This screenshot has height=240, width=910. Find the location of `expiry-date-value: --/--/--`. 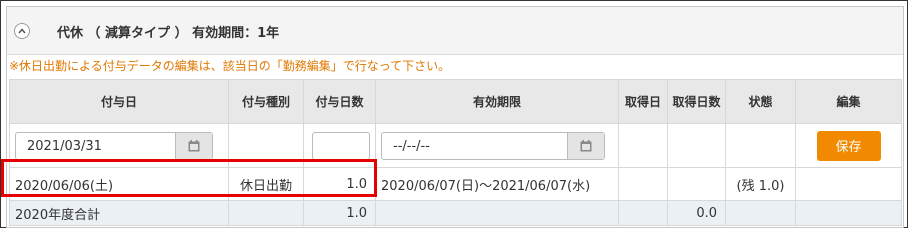

expiry-date-value: --/--/-- is located at coordinates (411, 146).